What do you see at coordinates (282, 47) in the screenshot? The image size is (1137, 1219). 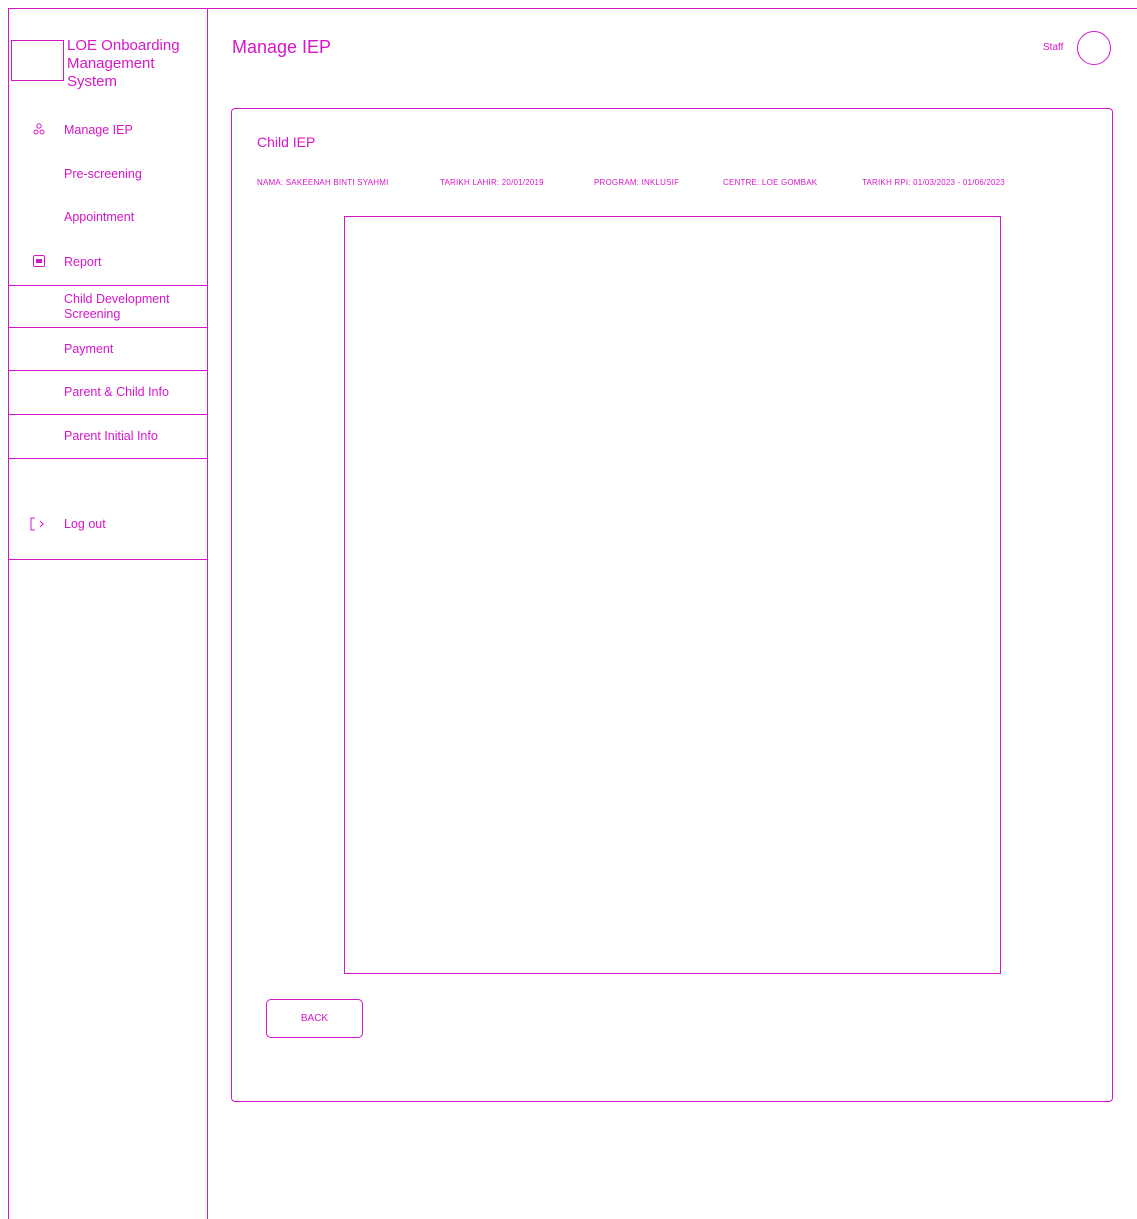 I see `page-title: Manage IEP` at bounding box center [282, 47].